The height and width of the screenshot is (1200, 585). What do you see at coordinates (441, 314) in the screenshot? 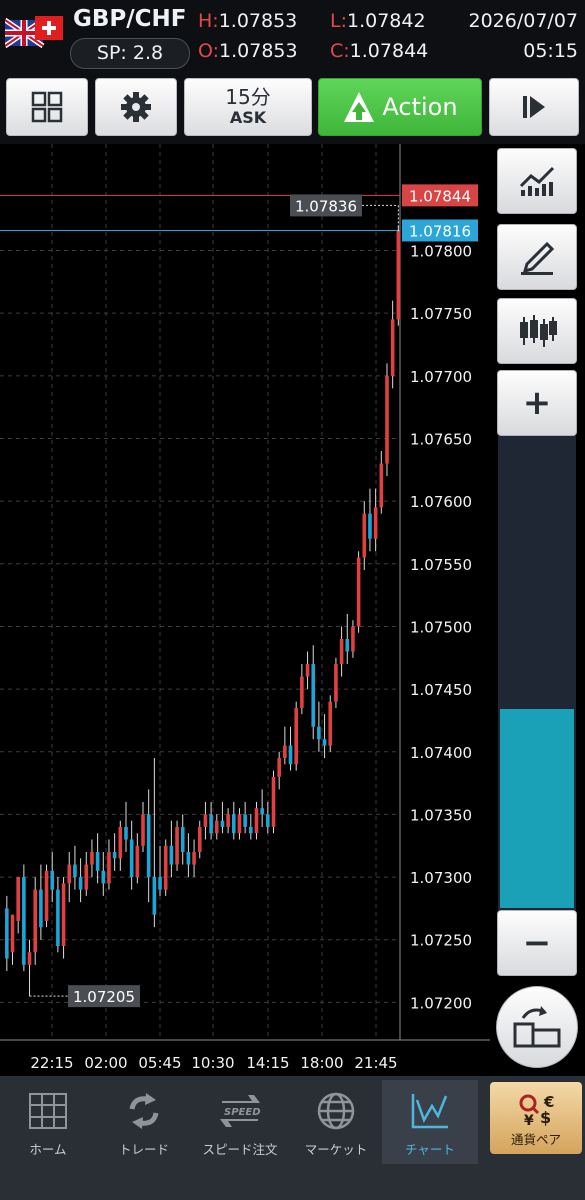
I see `y-tick-label: 1.07750` at bounding box center [441, 314].